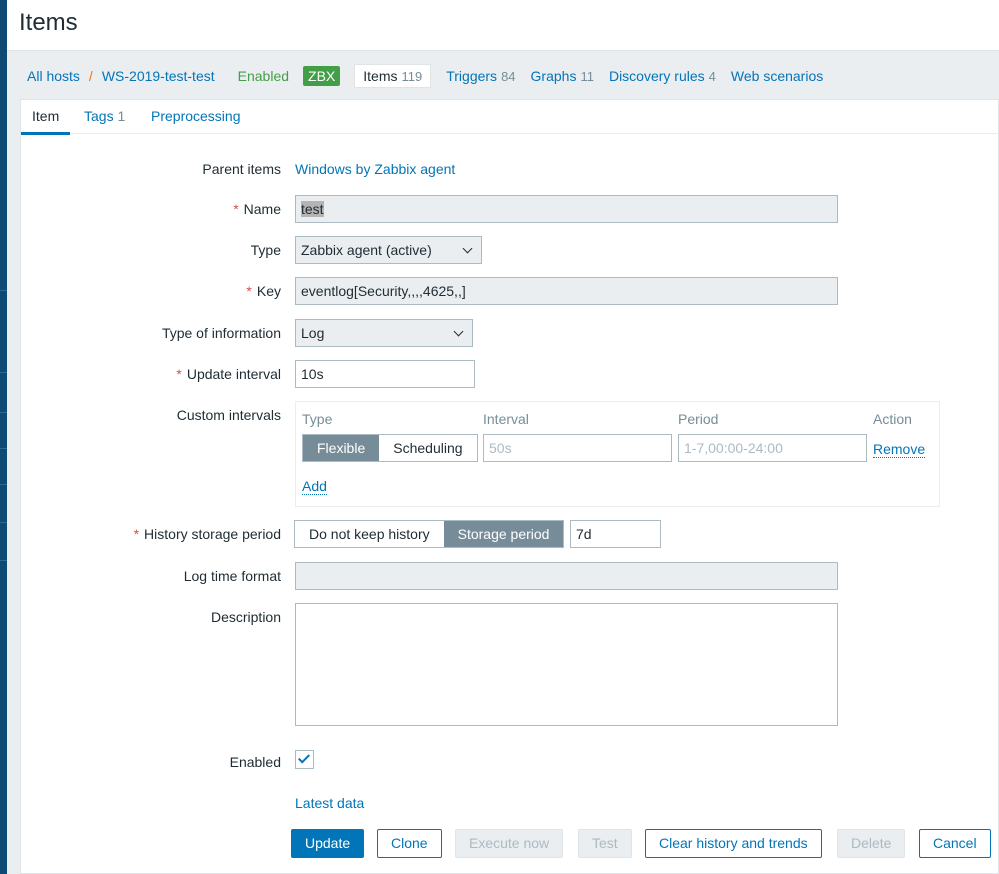  What do you see at coordinates (506, 419) in the screenshot?
I see `col-interval: Interval` at bounding box center [506, 419].